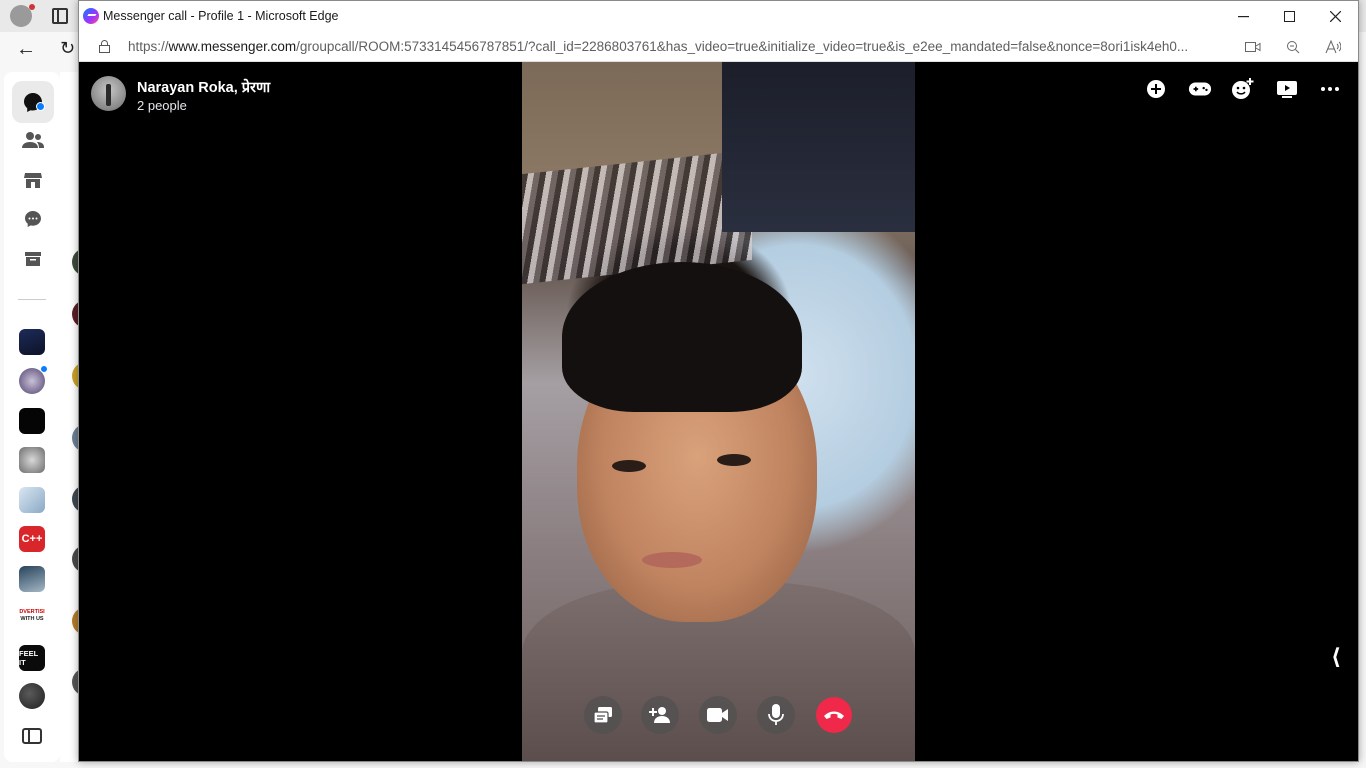 This screenshot has height=768, width=1366. What do you see at coordinates (1243, 16) in the screenshot?
I see `minimize-button` at bounding box center [1243, 16].